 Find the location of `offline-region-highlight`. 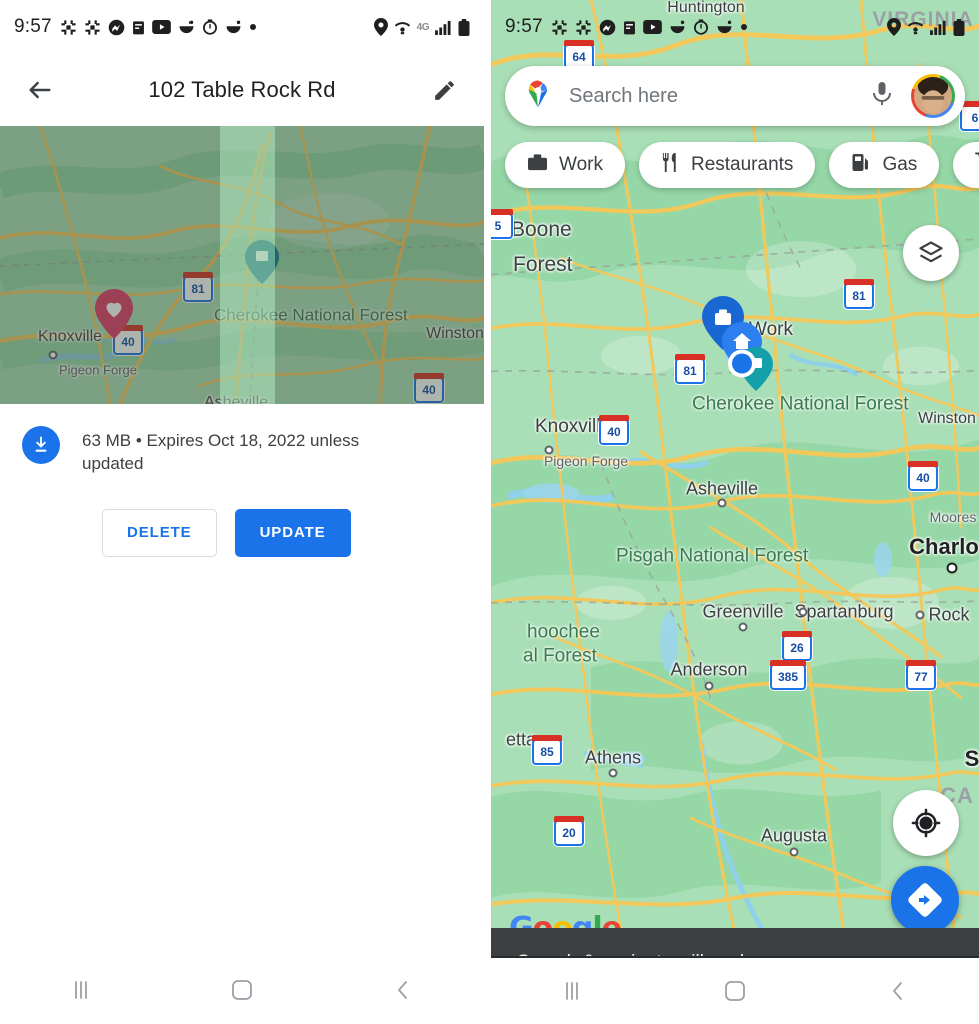

offline-region-highlight is located at coordinates (247, 265).